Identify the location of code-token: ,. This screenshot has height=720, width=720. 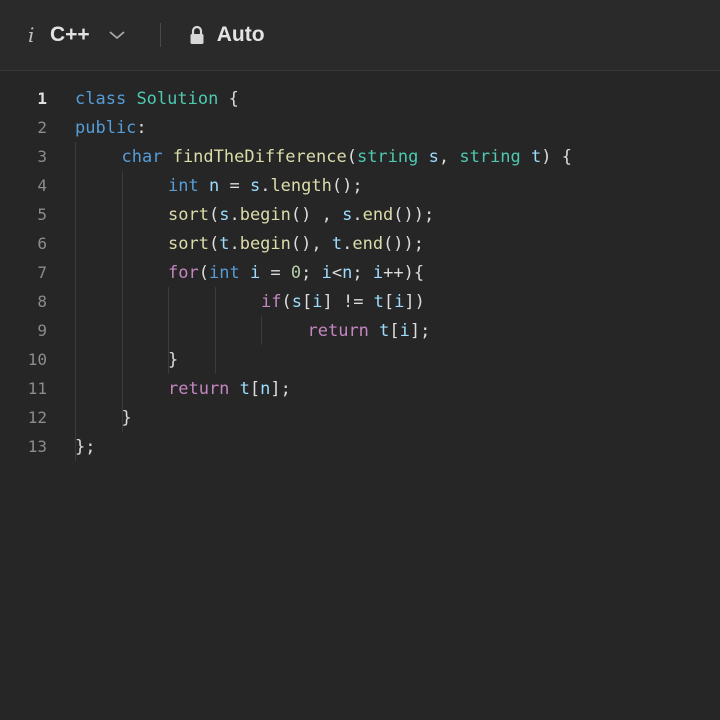
(449, 156).